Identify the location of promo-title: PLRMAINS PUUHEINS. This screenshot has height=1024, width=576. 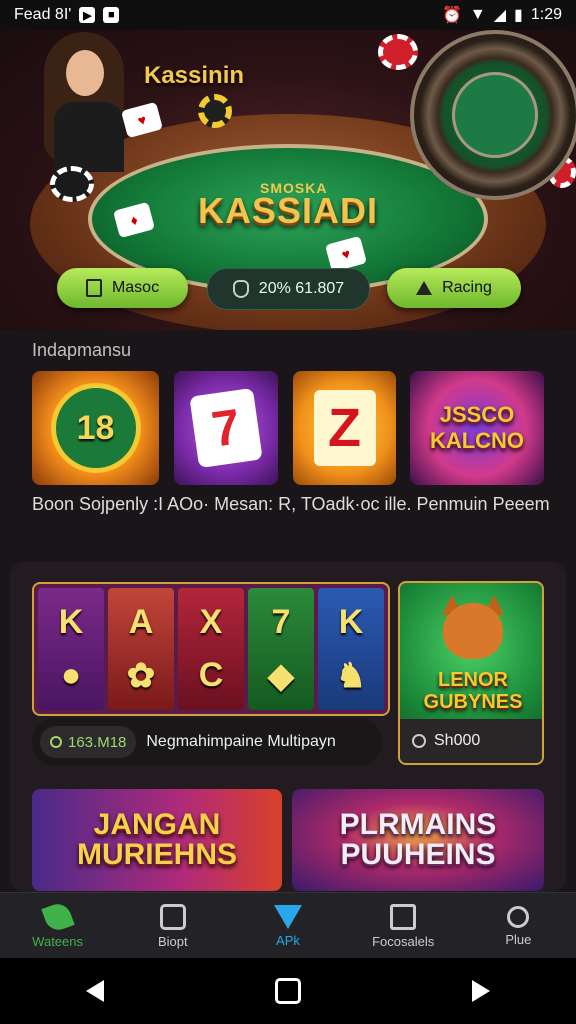
(418, 839).